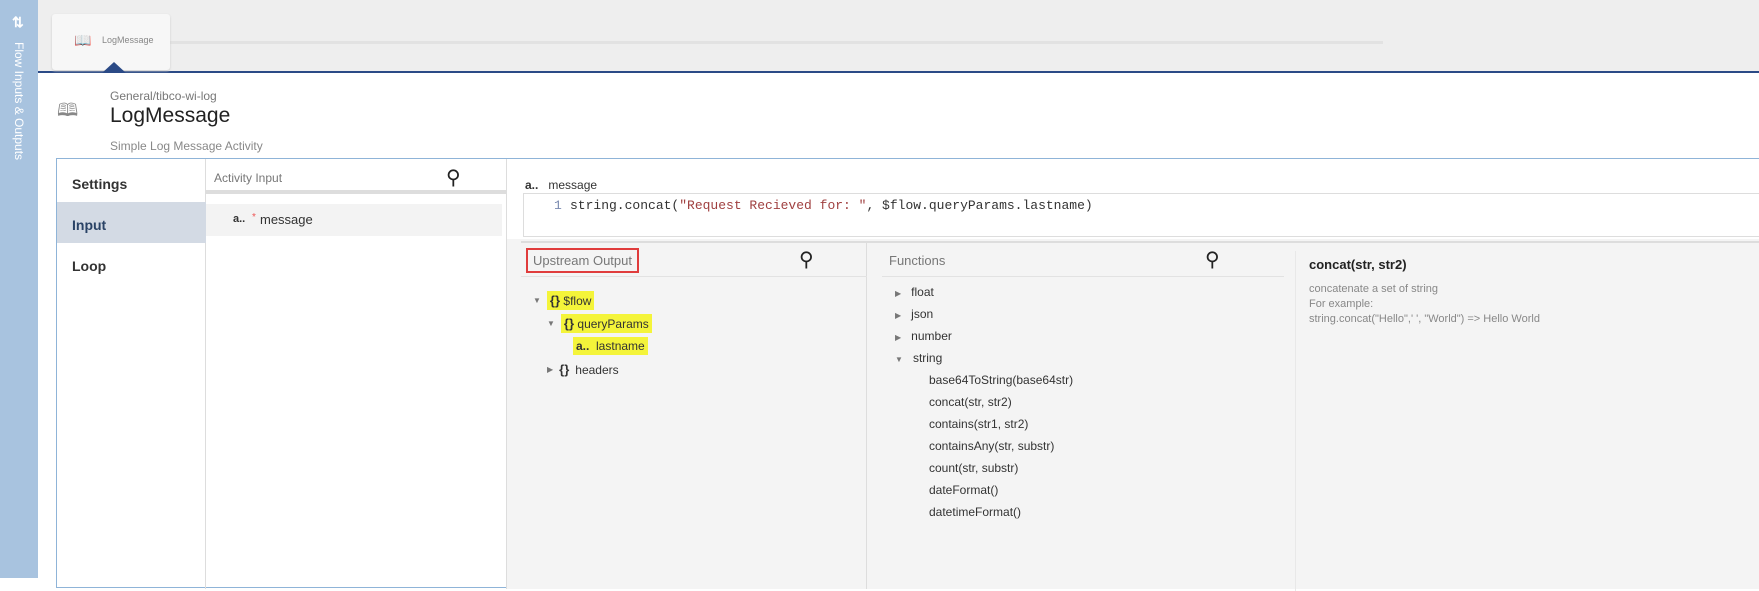 The width and height of the screenshot is (1759, 591). What do you see at coordinates (131, 374) in the screenshot?
I see `config-nav: Settings Input Loop` at bounding box center [131, 374].